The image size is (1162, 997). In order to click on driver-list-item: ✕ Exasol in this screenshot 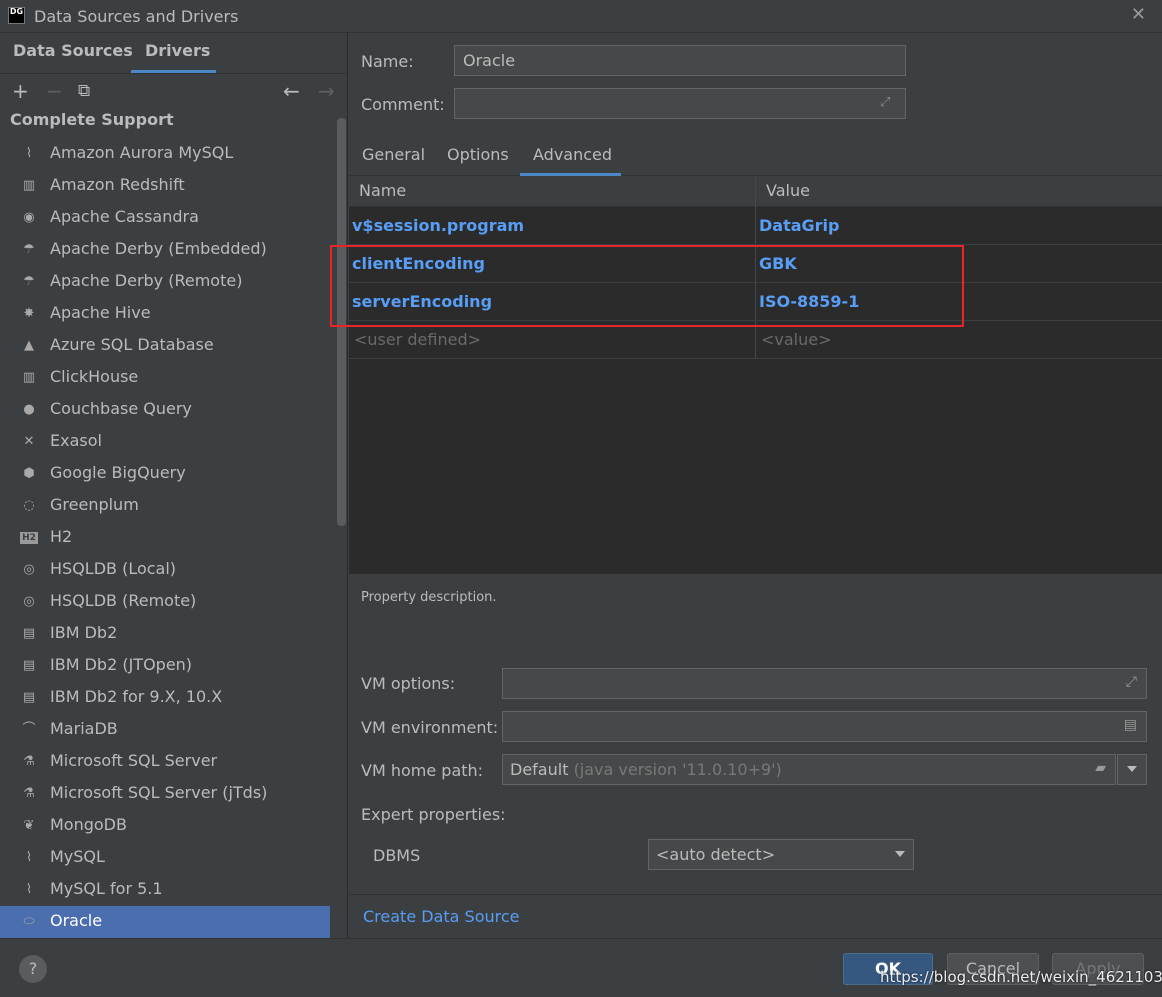, I will do `click(165, 442)`.